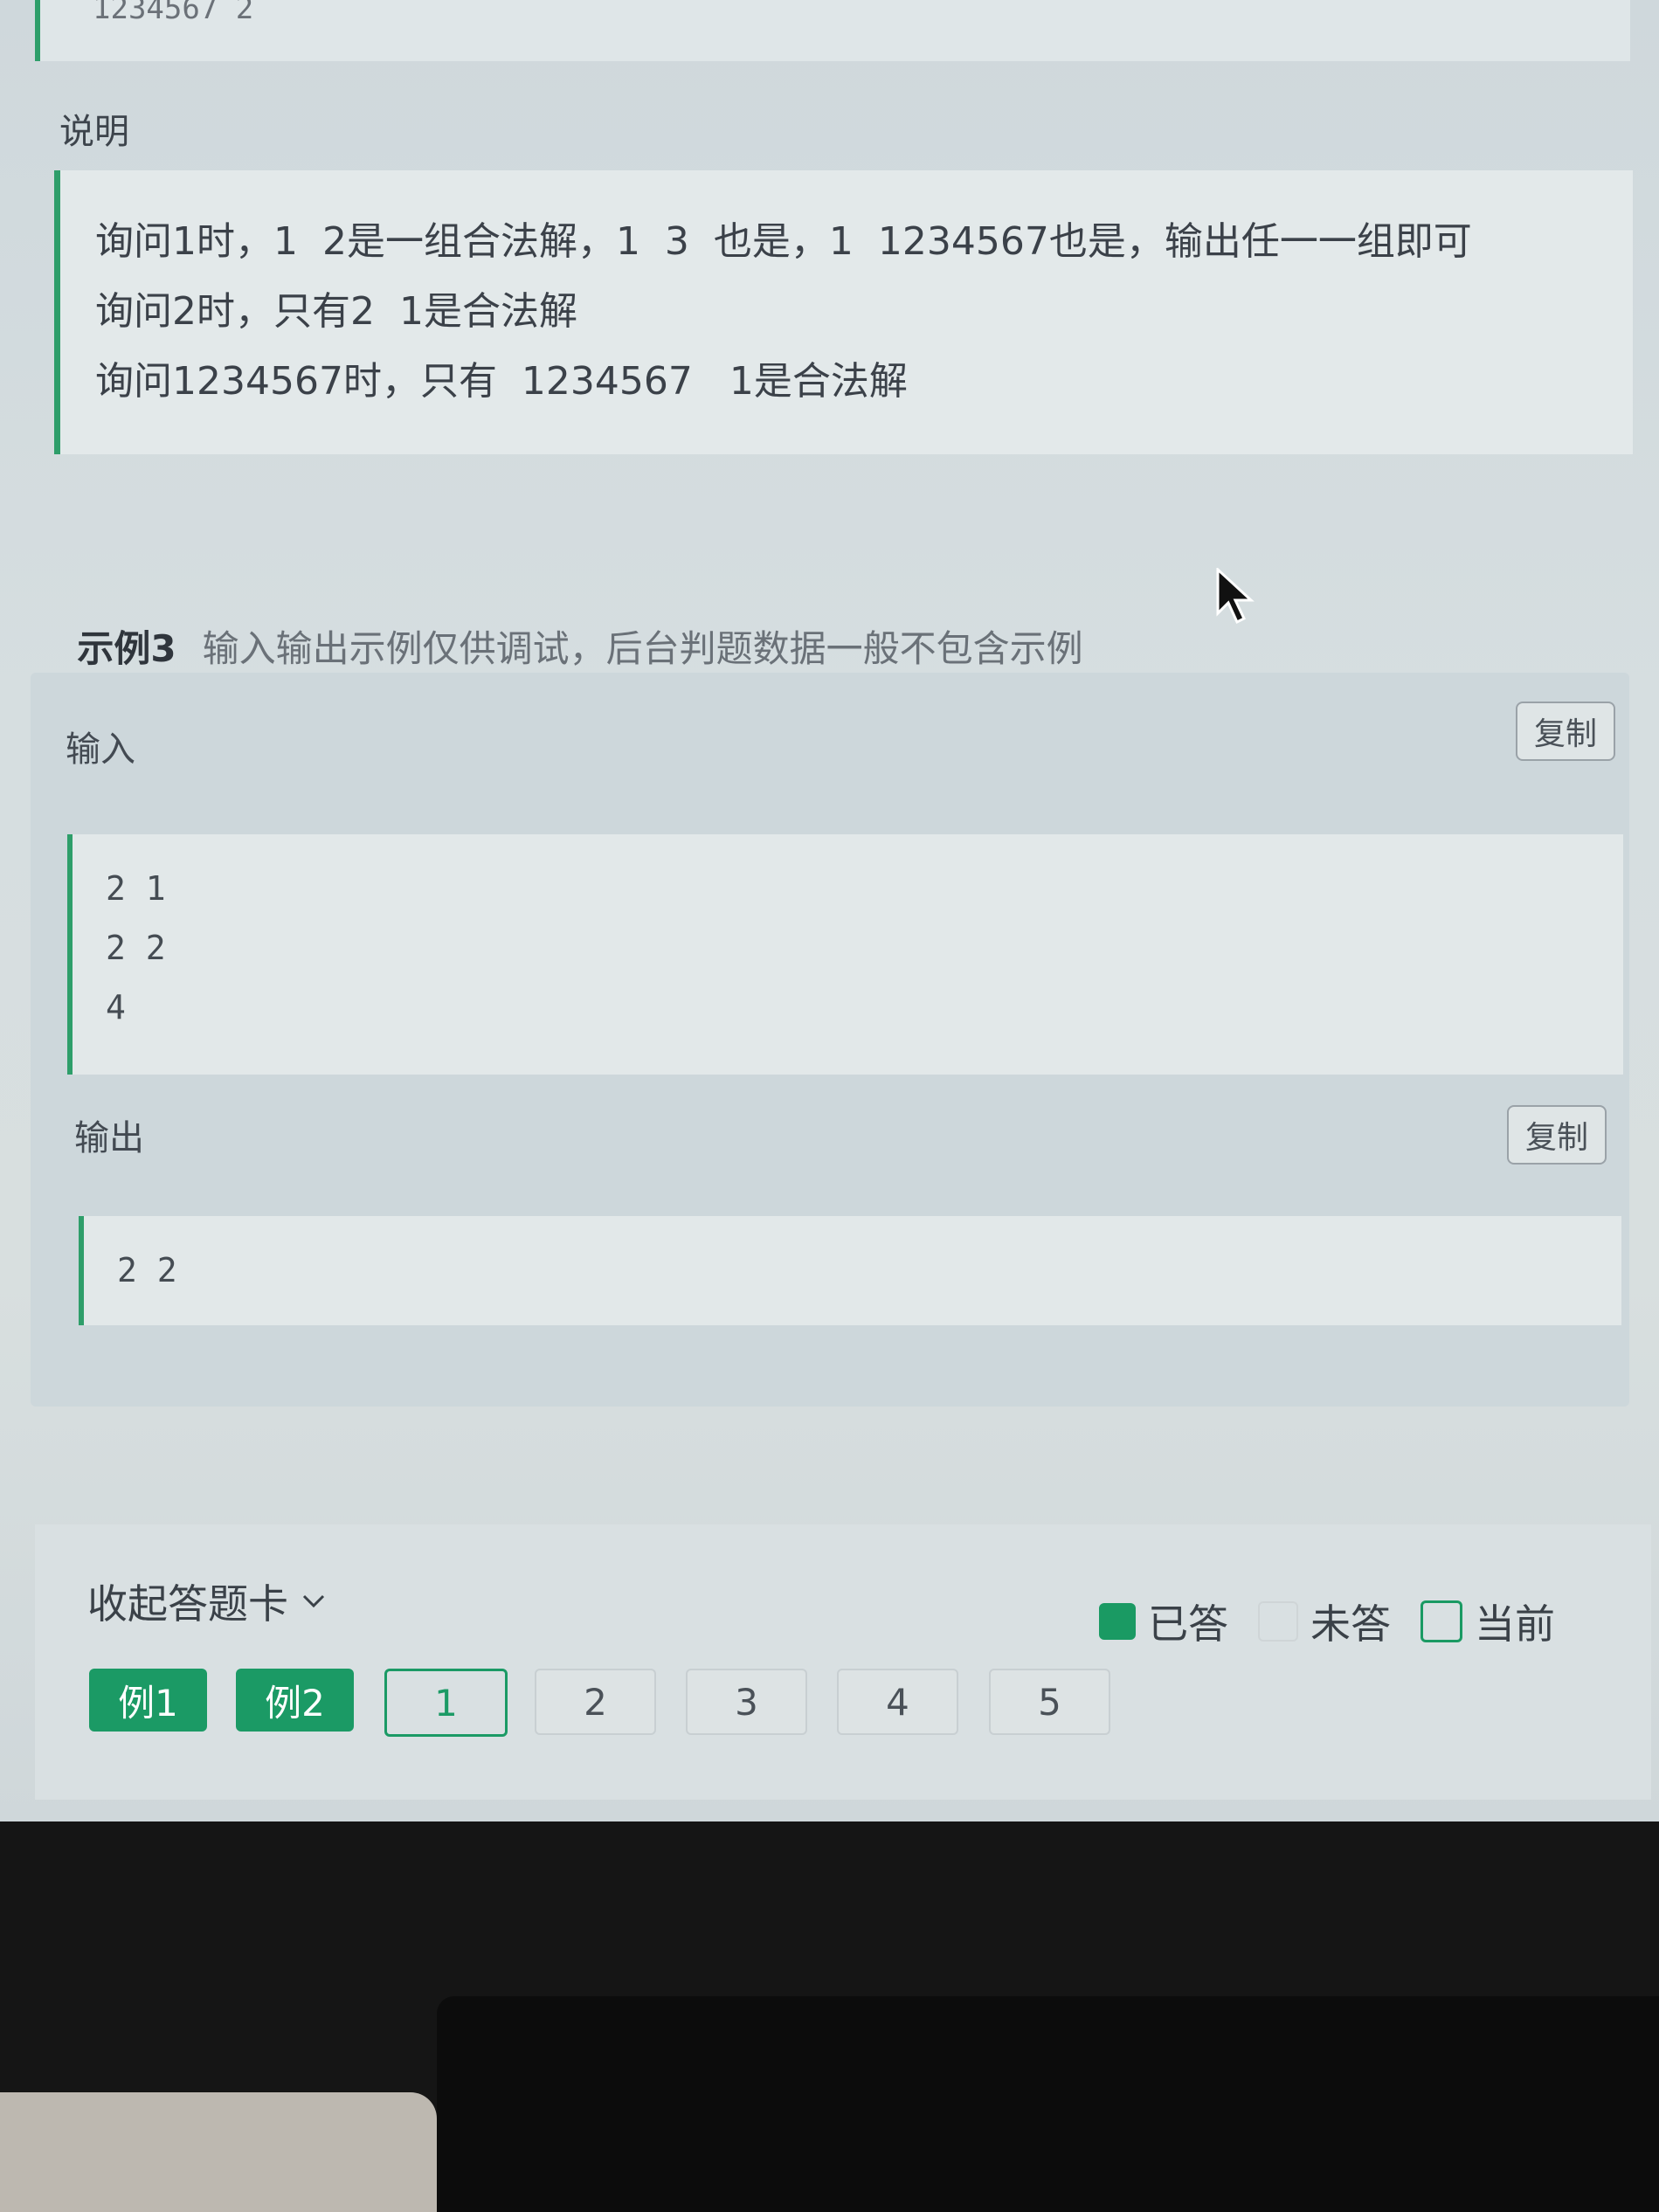 This screenshot has width=1659, height=2212. Describe the element at coordinates (1278, 1621) in the screenshot. I see `unanswered-swatch-icon` at that location.